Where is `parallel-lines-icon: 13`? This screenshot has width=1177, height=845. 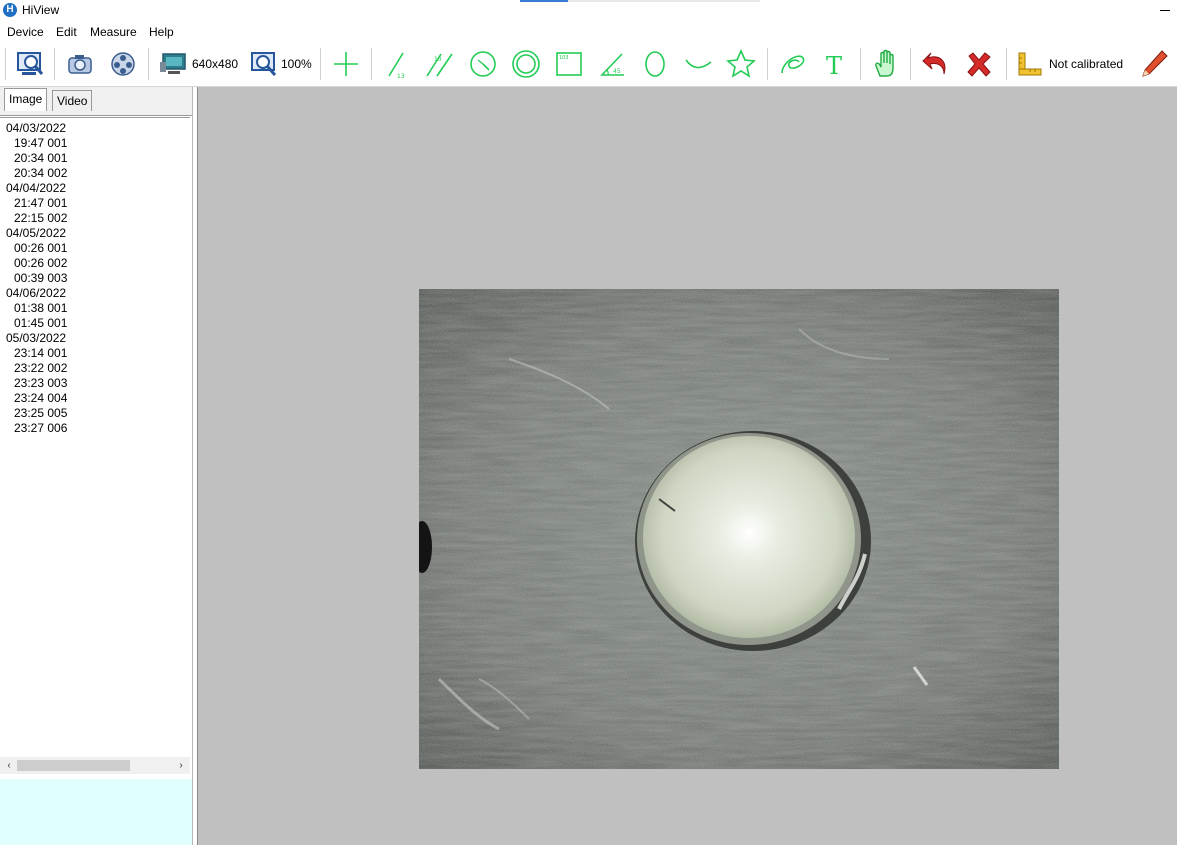 parallel-lines-icon: 13 is located at coordinates (440, 64).